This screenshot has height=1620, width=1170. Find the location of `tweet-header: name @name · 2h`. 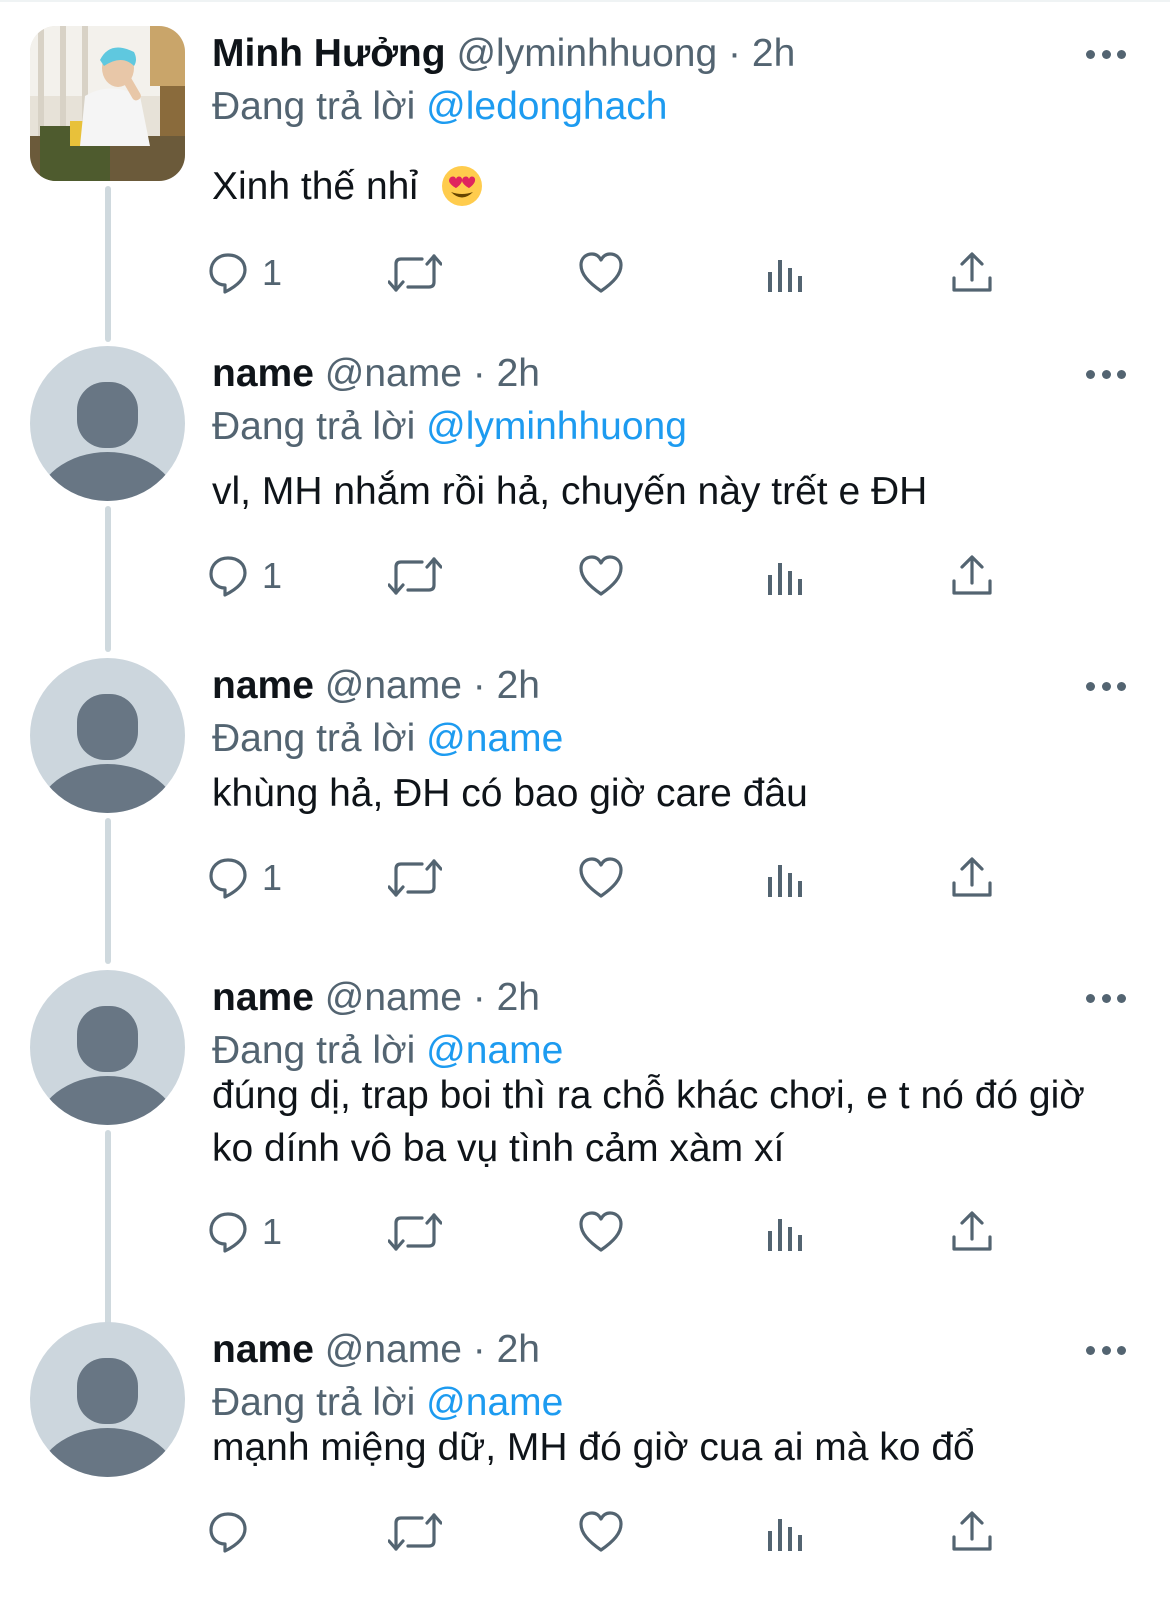

tweet-header: name @name · 2h is located at coordinates (376, 375).